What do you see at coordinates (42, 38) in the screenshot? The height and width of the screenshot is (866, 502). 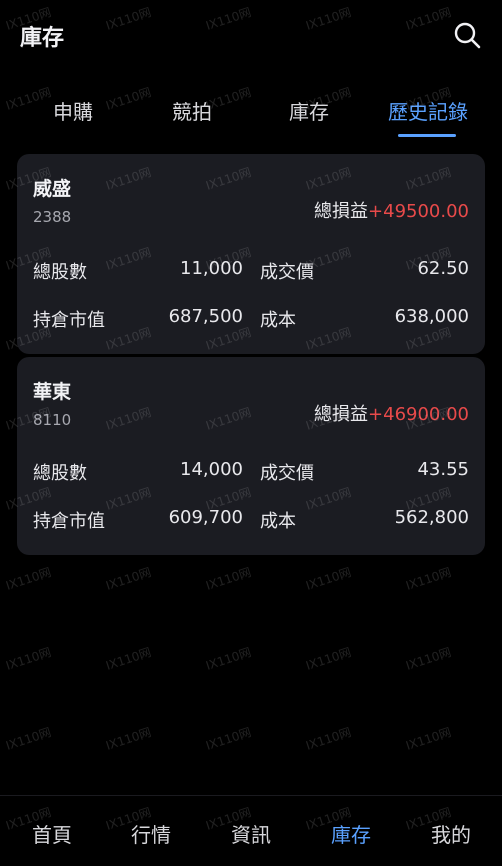 I see `page-title: 庫存` at bounding box center [42, 38].